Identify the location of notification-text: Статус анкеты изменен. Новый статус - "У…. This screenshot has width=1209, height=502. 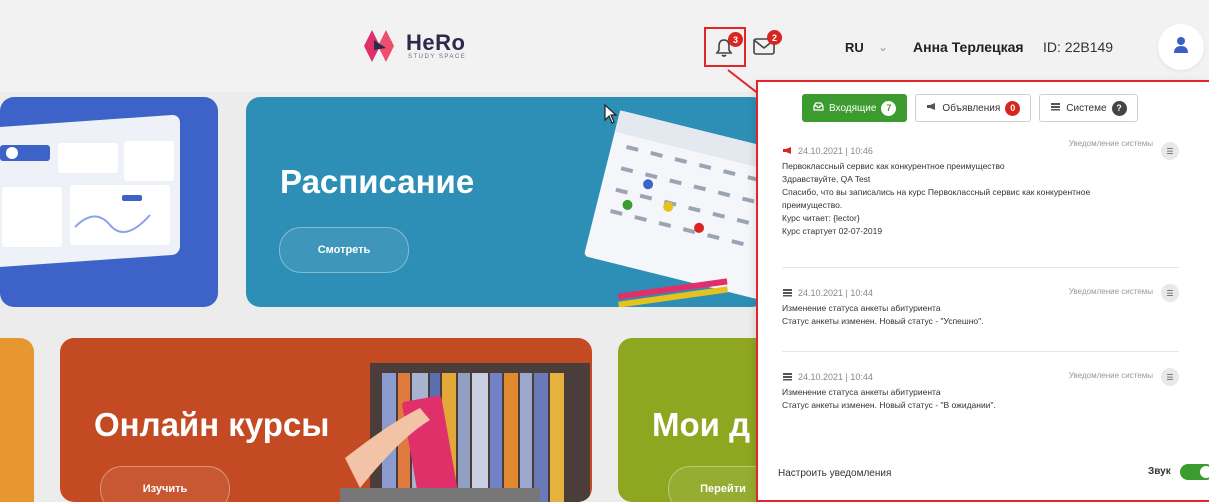
(883, 321).